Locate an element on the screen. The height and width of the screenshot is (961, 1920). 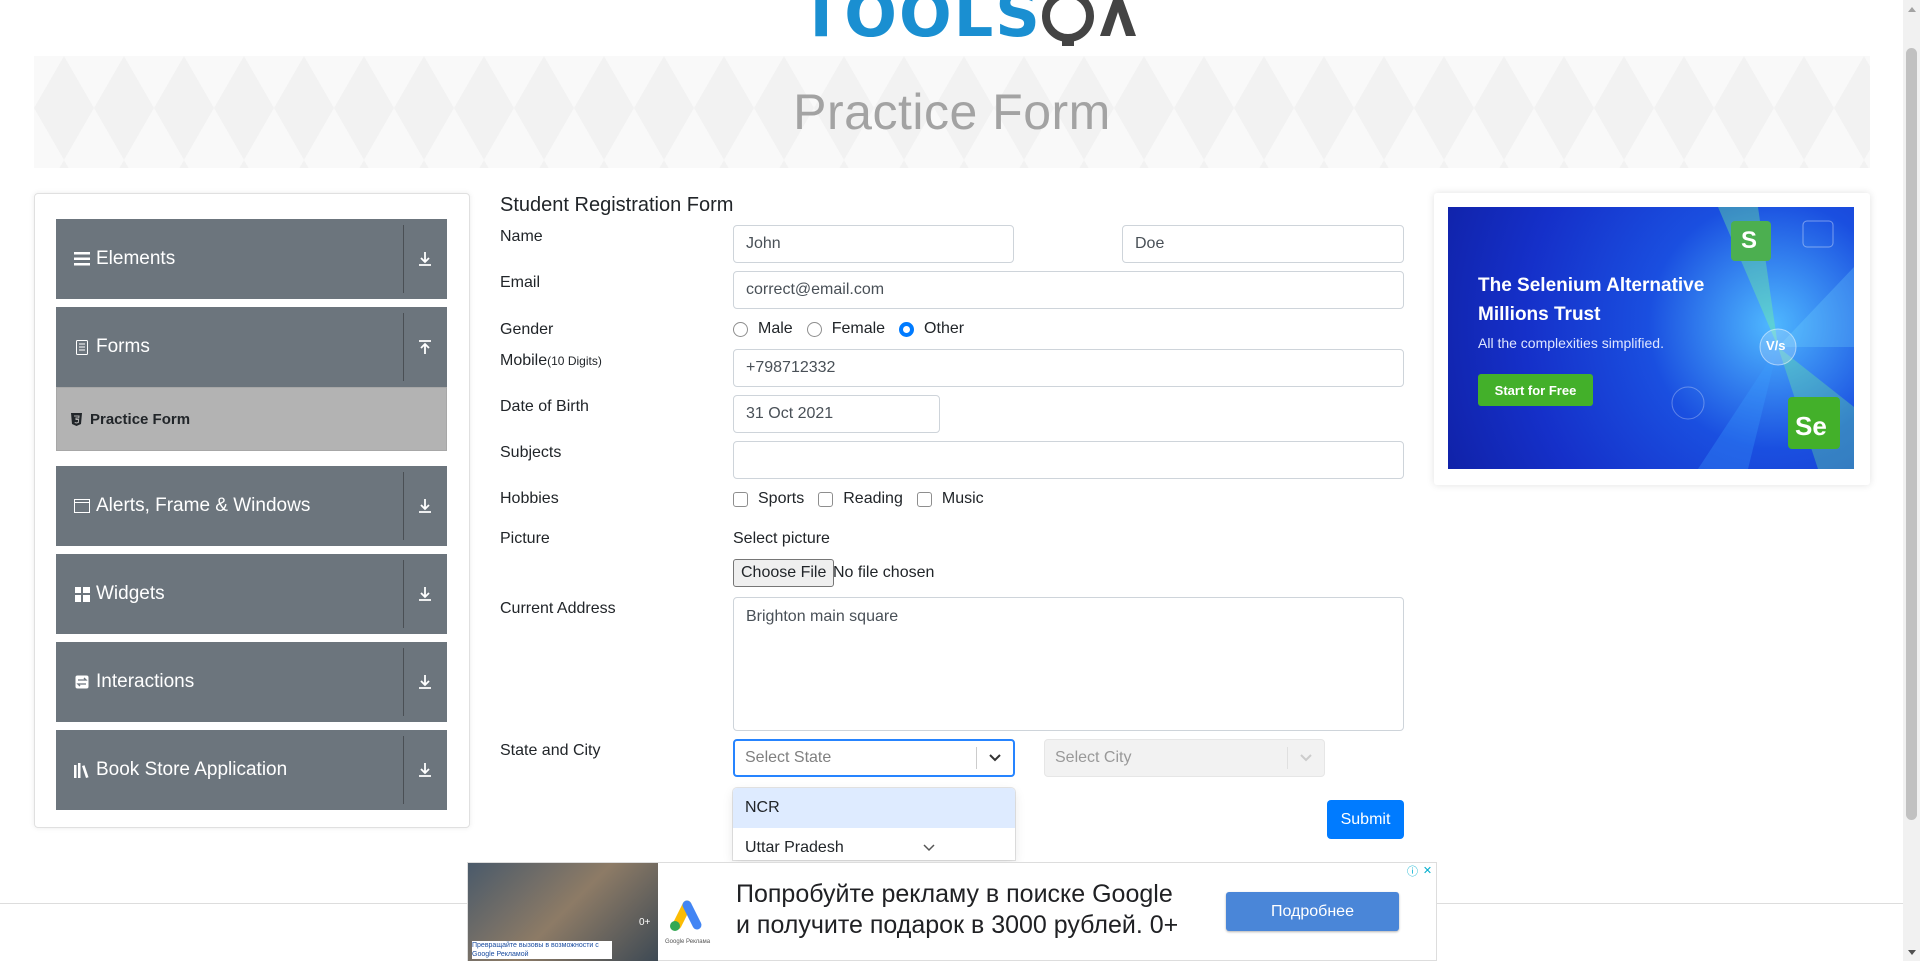
window-icon is located at coordinates (82, 506).